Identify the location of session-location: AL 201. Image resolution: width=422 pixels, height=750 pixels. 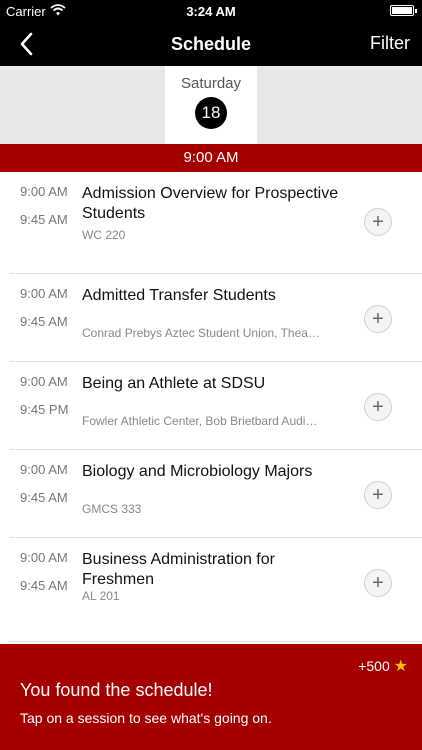
(101, 596).